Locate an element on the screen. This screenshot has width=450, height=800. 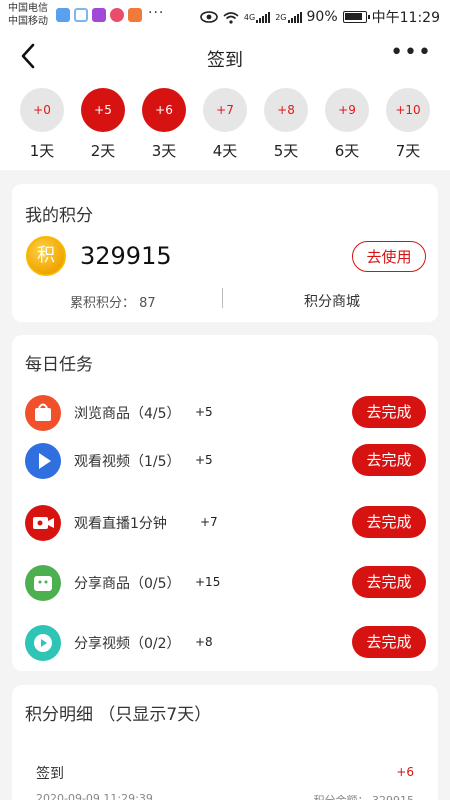
points-coin-icon: 积 is located at coordinates (46, 256).